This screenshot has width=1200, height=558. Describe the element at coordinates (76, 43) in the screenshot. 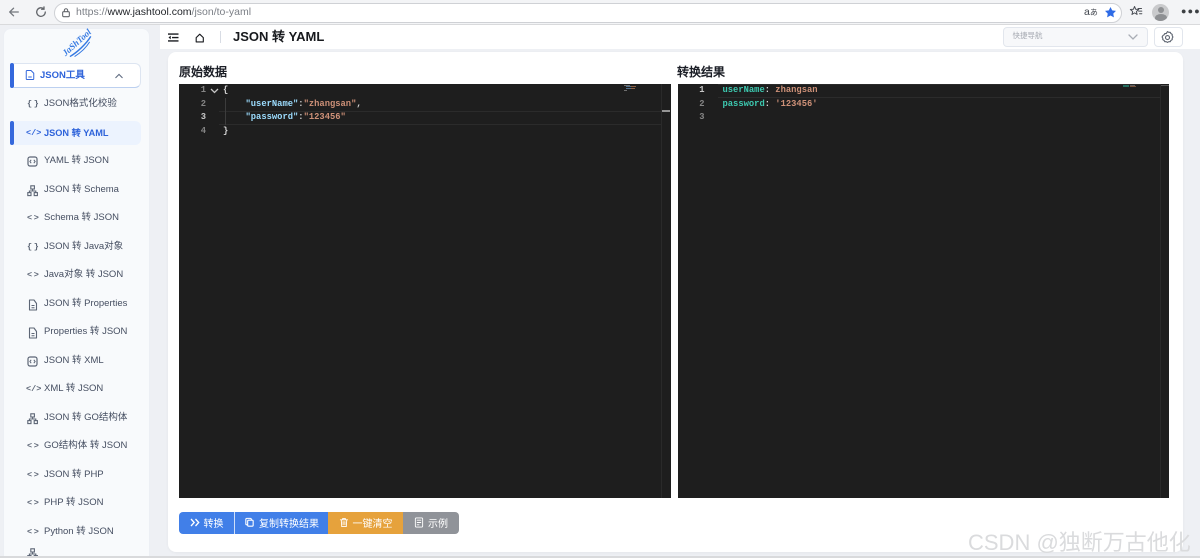

I see `svg-text: JaShTool` at that location.